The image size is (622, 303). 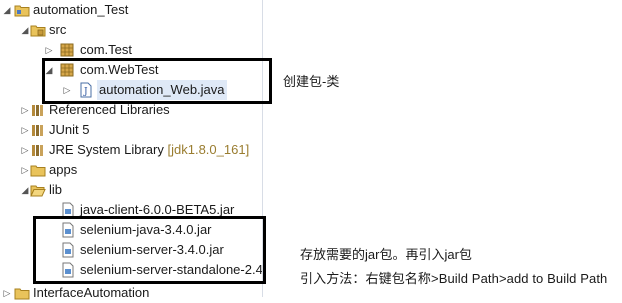 What do you see at coordinates (91, 292) in the screenshot?
I see `next-project-label: InterfaceAutomation` at bounding box center [91, 292].